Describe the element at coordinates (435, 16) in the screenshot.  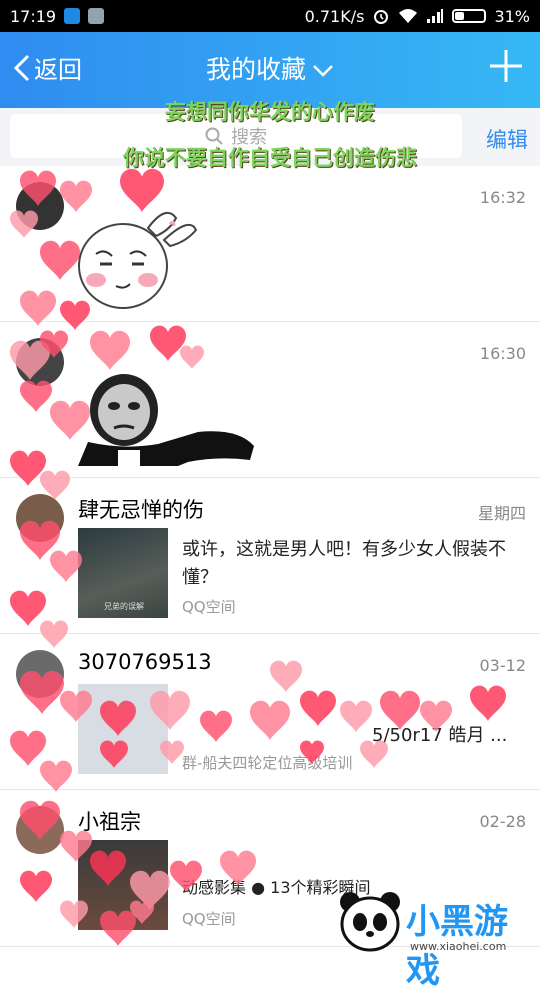
I see `signal-icon` at that location.